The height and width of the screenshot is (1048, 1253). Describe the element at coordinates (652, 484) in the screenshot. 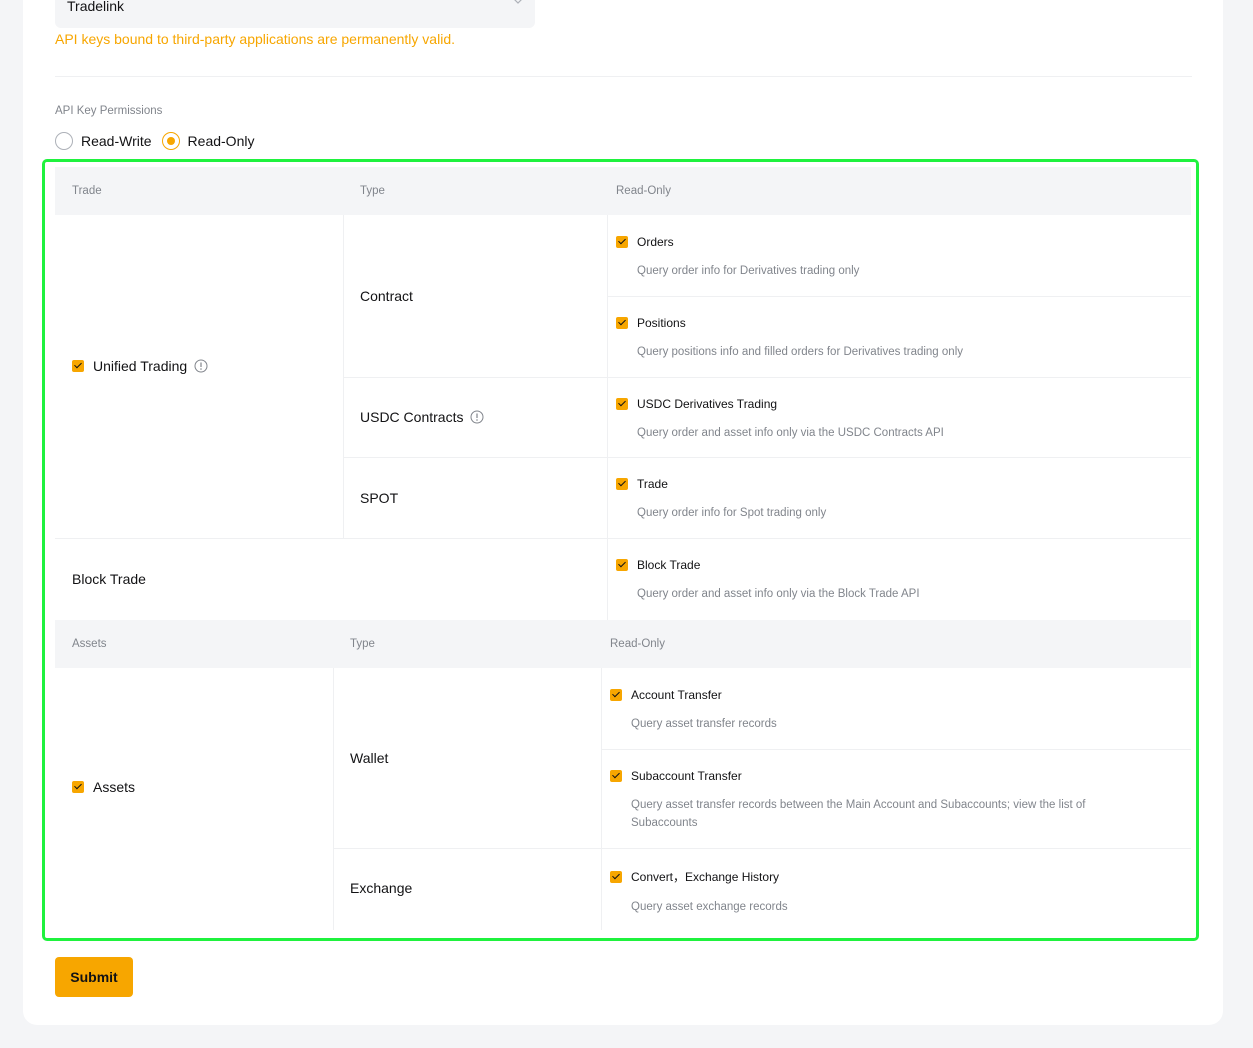

I see `perm-title: Trade` at that location.